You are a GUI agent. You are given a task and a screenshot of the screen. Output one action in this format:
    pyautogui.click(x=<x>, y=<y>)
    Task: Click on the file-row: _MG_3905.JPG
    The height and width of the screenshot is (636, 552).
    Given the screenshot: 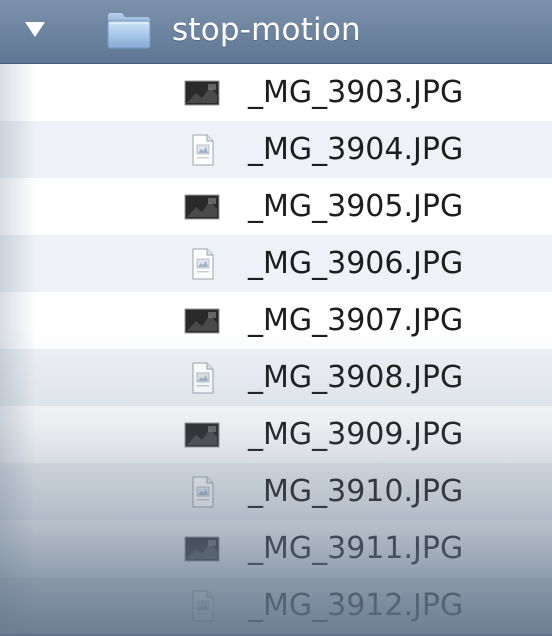 What is the action you would take?
    pyautogui.click(x=276, y=206)
    